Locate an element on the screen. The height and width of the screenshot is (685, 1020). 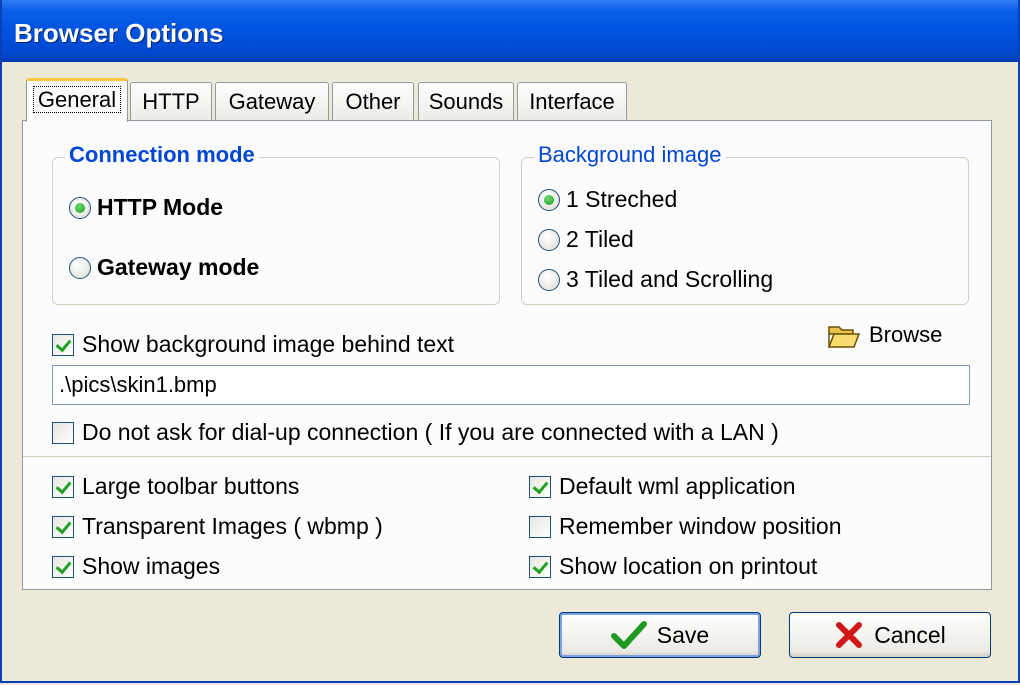
radio-label: HTTP Mode is located at coordinates (160, 207).